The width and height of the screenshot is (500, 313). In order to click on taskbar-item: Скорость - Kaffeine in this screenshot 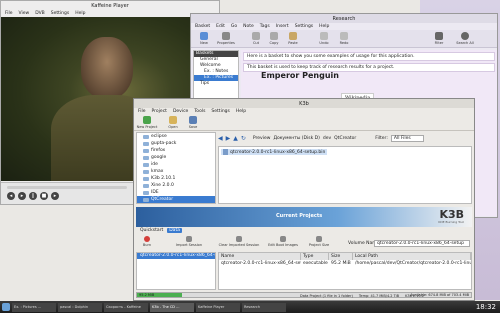, I will do `click(126, 307)`.